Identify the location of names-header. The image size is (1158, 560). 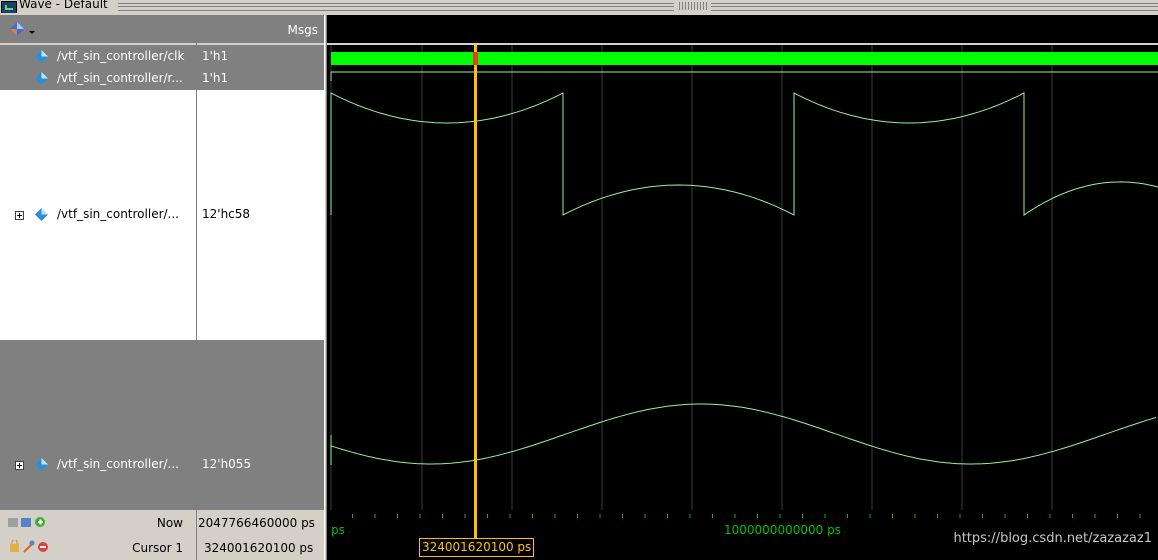
(98, 30).